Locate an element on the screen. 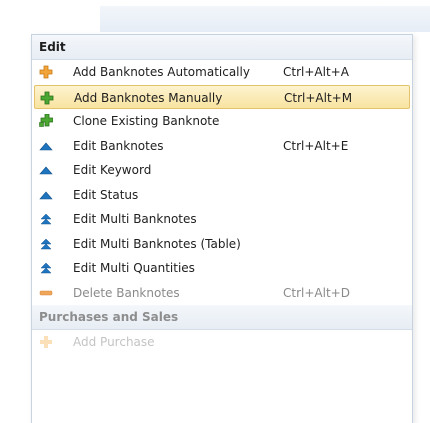 The width and height of the screenshot is (430, 423). menu-item-delete-banknotes: Delete Banknotes Ctrl+Alt+D is located at coordinates (222, 293).